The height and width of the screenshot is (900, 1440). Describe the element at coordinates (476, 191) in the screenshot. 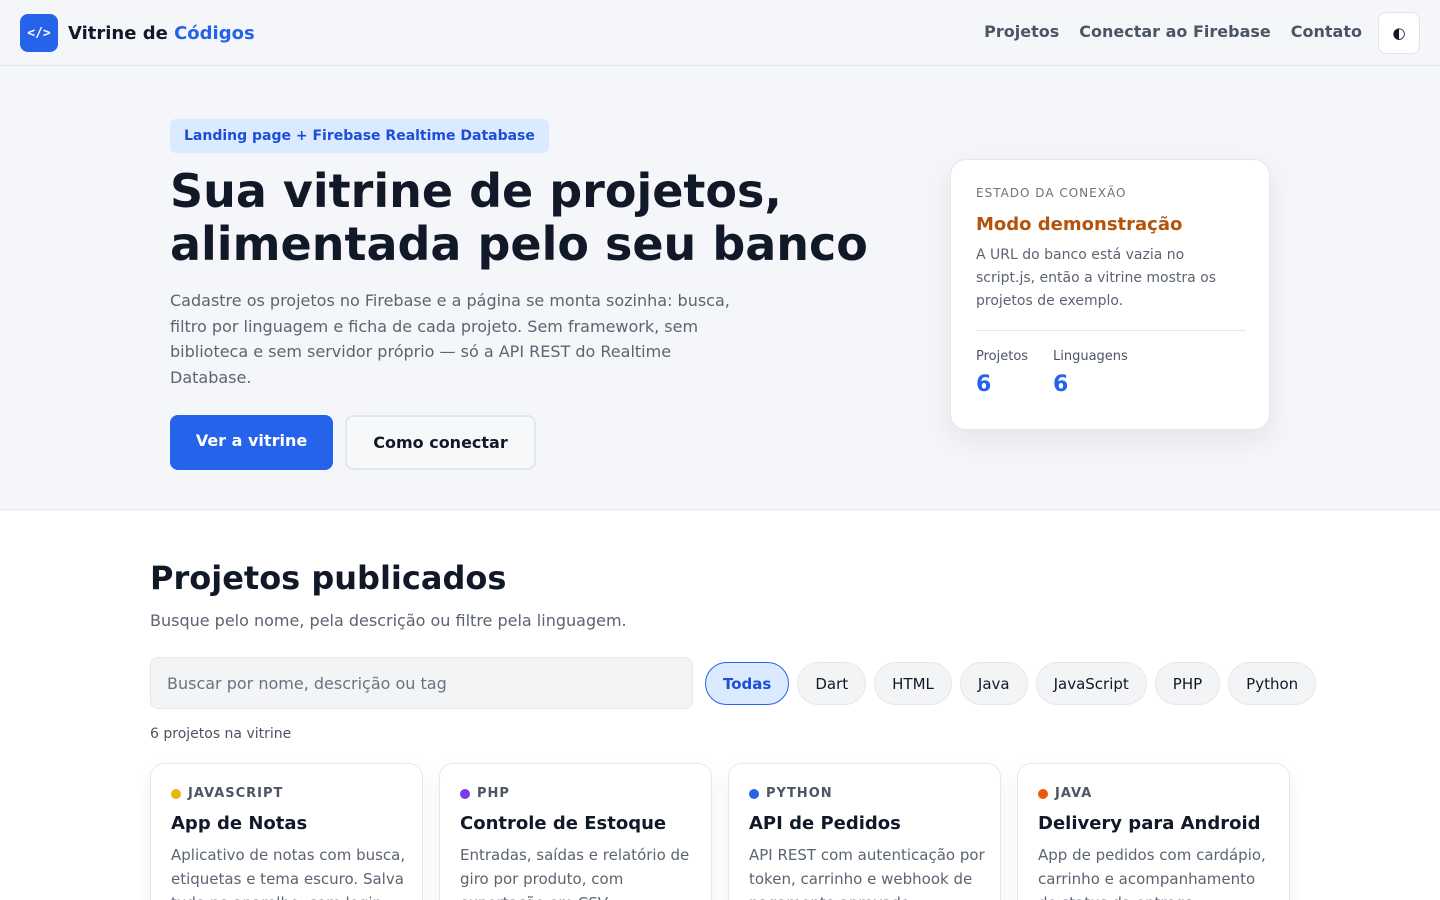

I see `hero-title-line-1: Sua vitrine de projetos,` at that location.